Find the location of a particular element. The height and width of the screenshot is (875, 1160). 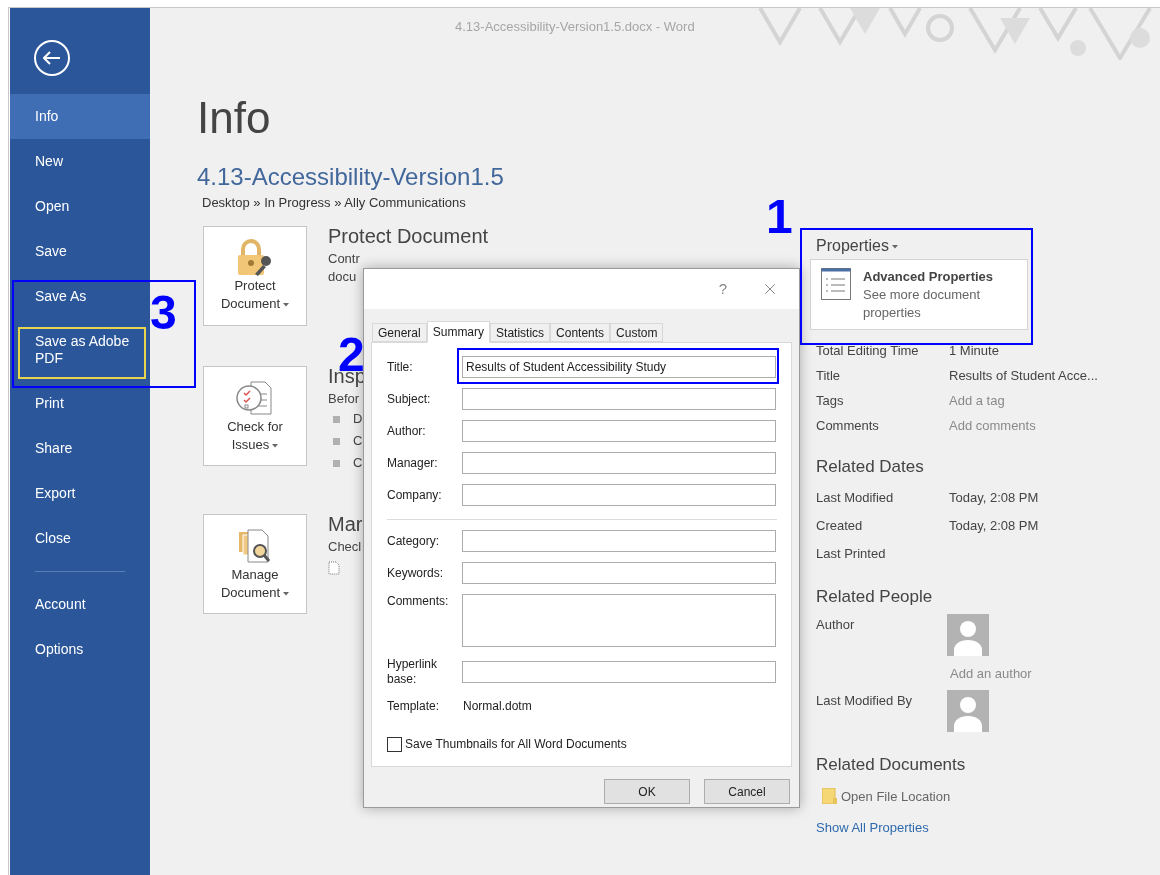

field-label: Manager: is located at coordinates (413, 463).